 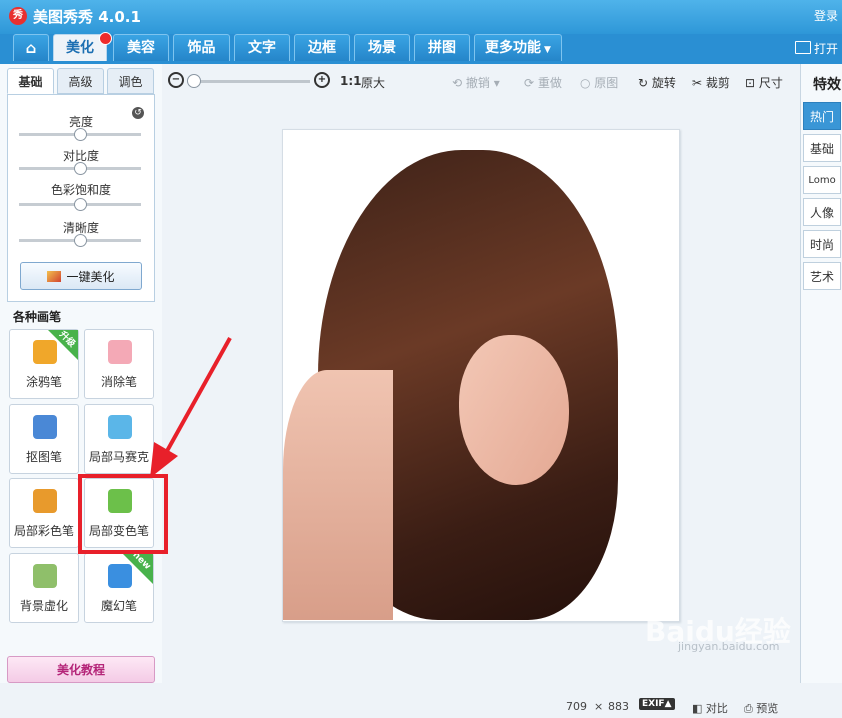 I want to click on tool-background-blur: 背景虚化, so click(x=44, y=588).